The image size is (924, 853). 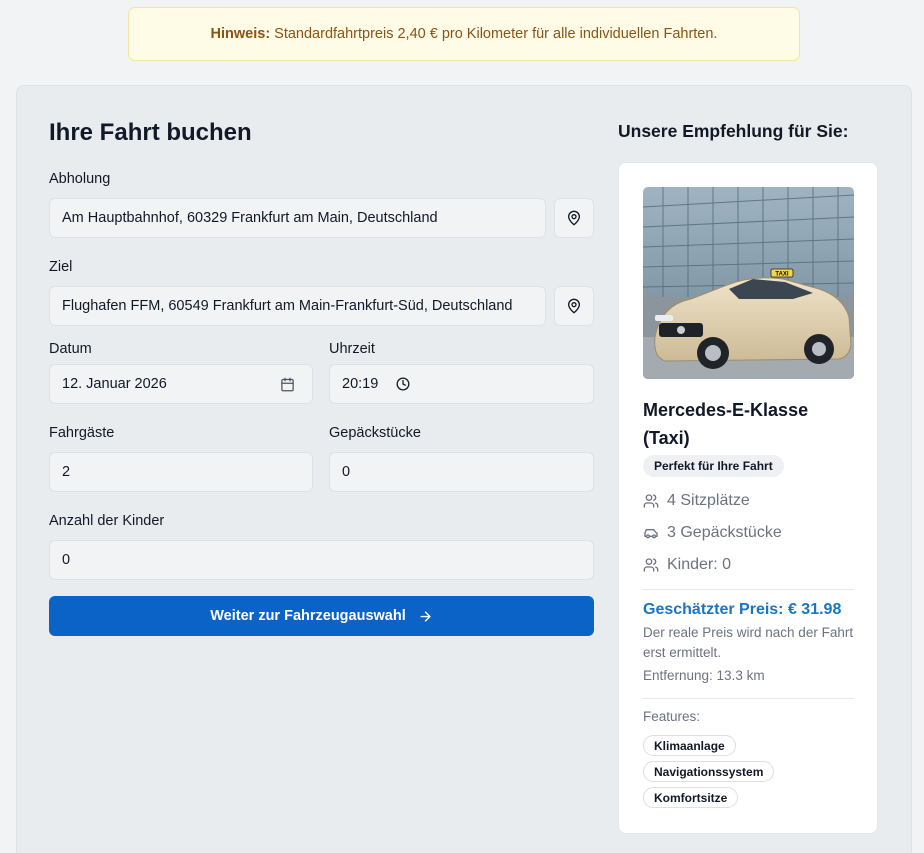 I want to click on pickup-location-button, so click(x=574, y=218).